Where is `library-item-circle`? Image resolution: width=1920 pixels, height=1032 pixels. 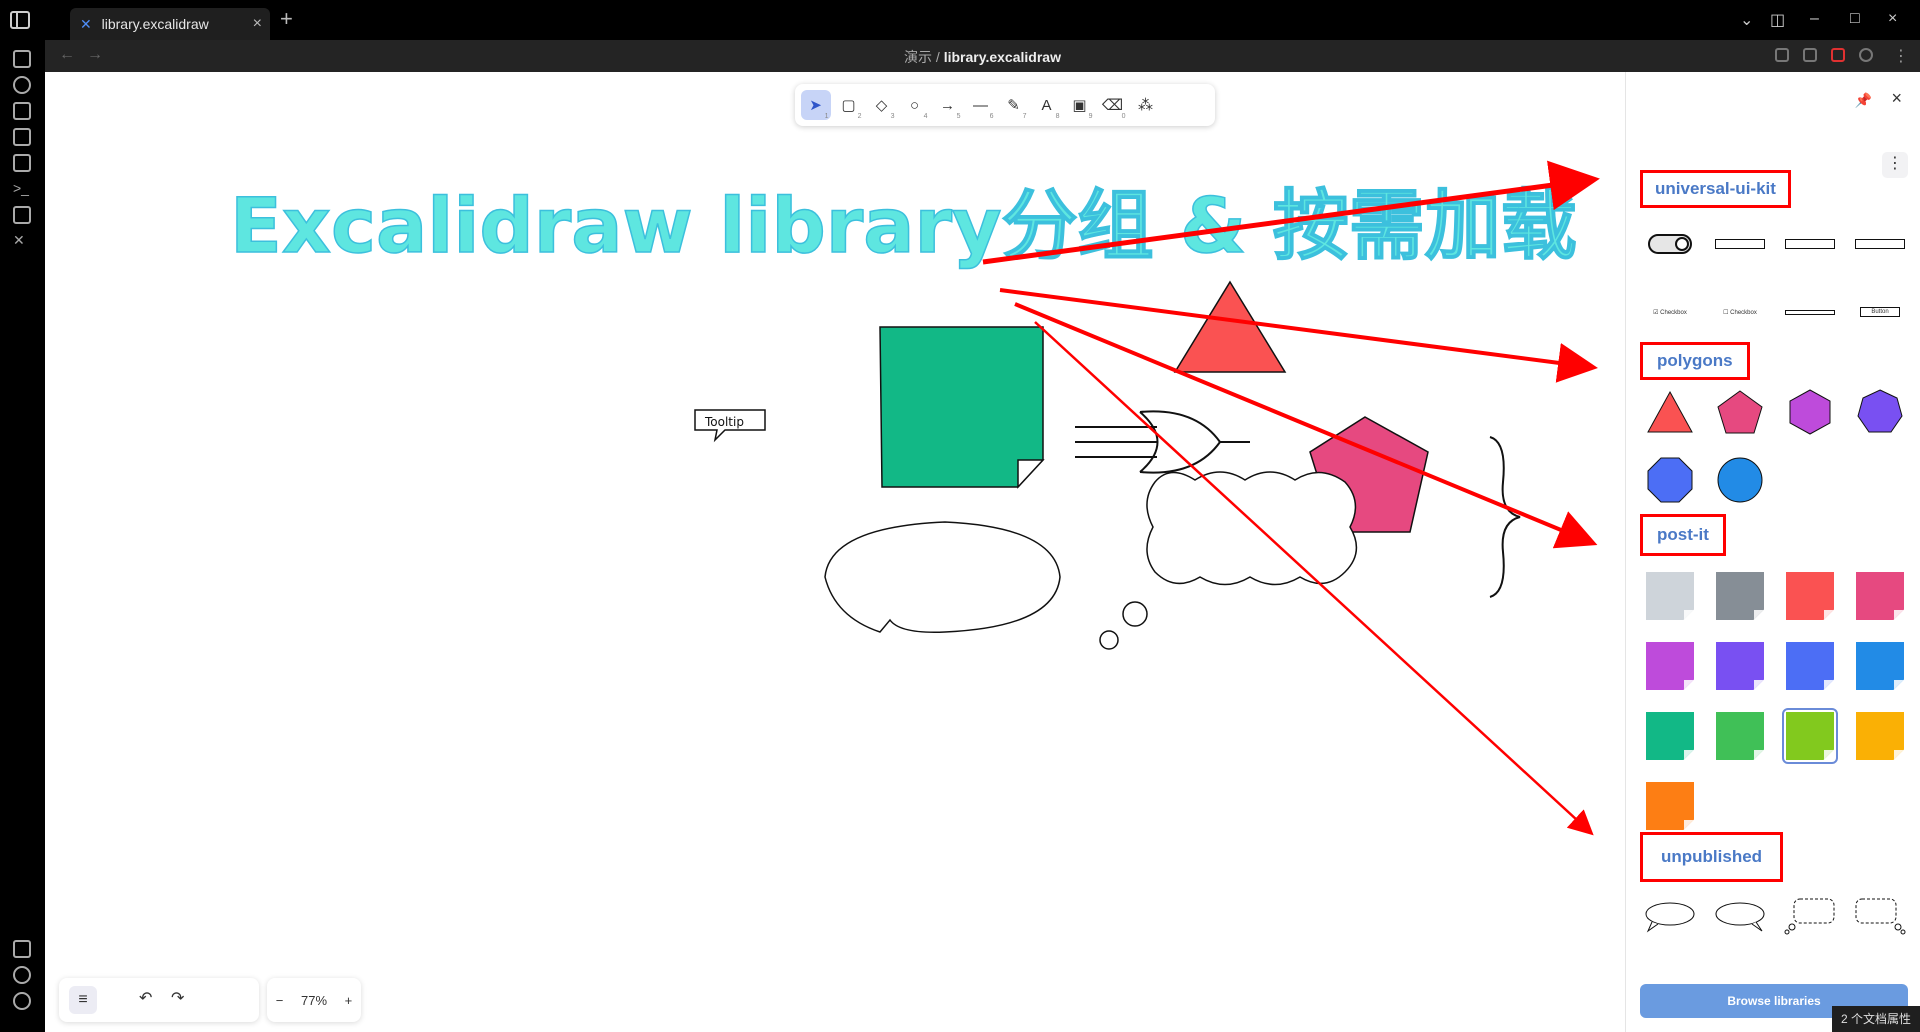 library-item-circle is located at coordinates (1740, 480).